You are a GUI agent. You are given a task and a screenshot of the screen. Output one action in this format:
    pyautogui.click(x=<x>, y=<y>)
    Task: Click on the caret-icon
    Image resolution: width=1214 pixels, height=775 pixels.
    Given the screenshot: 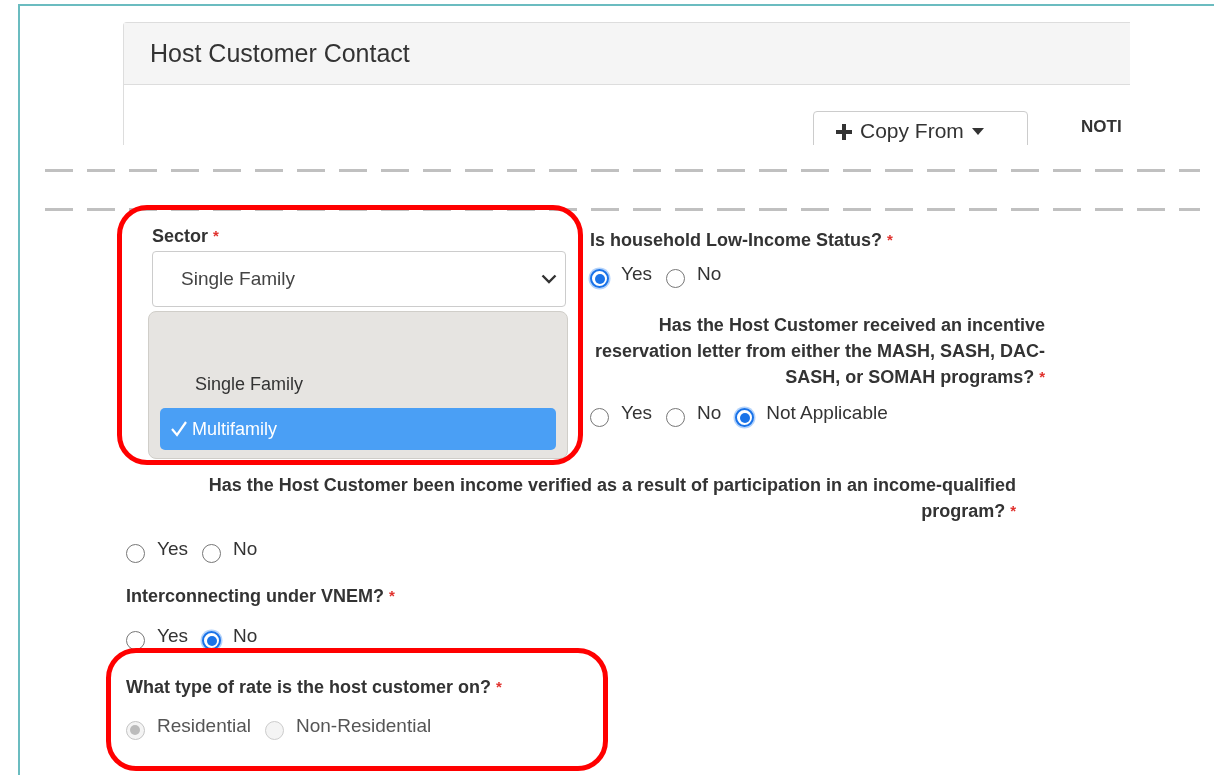 What is the action you would take?
    pyautogui.click(x=977, y=132)
    